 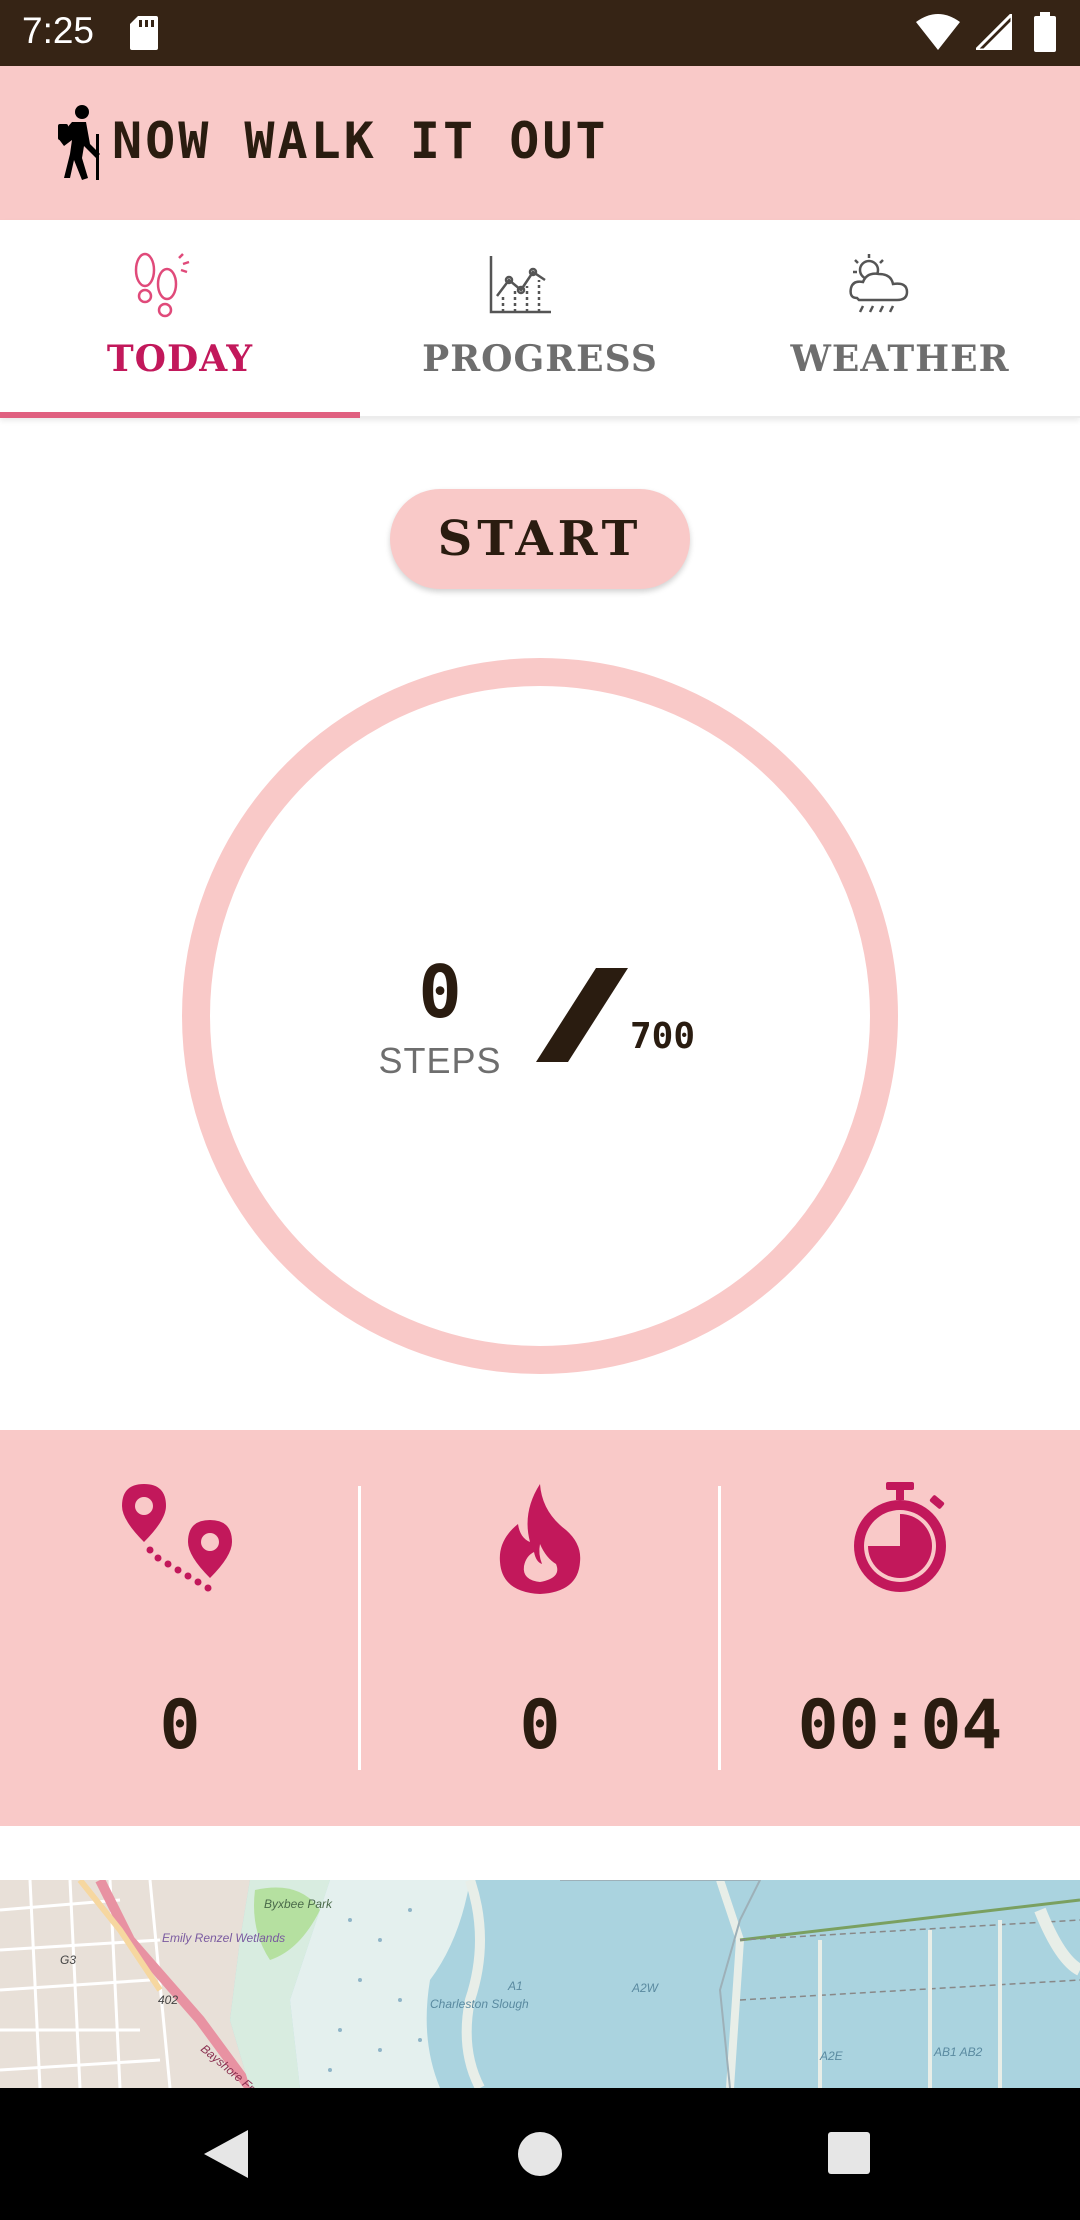 I want to click on map-label: A2E, so click(x=831, y=2056).